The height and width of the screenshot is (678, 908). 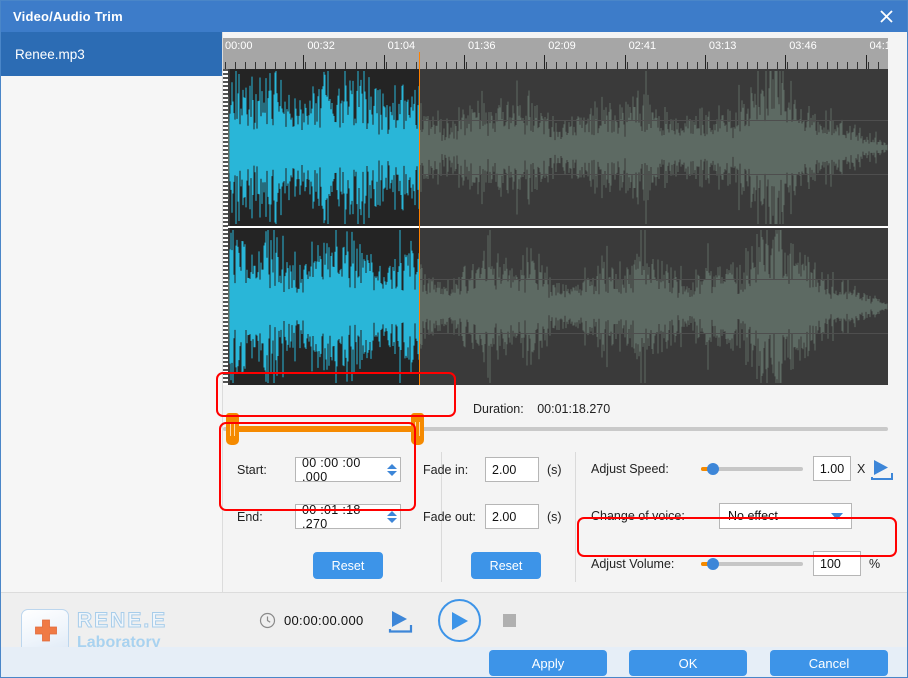 I want to click on window-title: Video/Audio Trim, so click(x=68, y=16).